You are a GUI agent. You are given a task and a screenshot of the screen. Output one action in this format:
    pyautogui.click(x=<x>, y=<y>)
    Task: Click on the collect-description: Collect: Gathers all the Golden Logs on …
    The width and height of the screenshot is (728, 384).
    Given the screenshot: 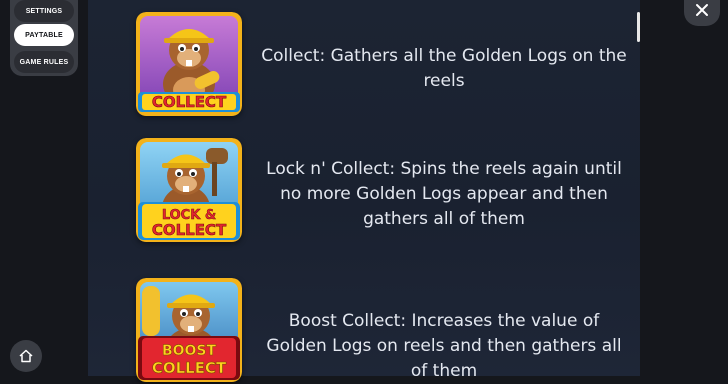 What is the action you would take?
    pyautogui.click(x=444, y=68)
    